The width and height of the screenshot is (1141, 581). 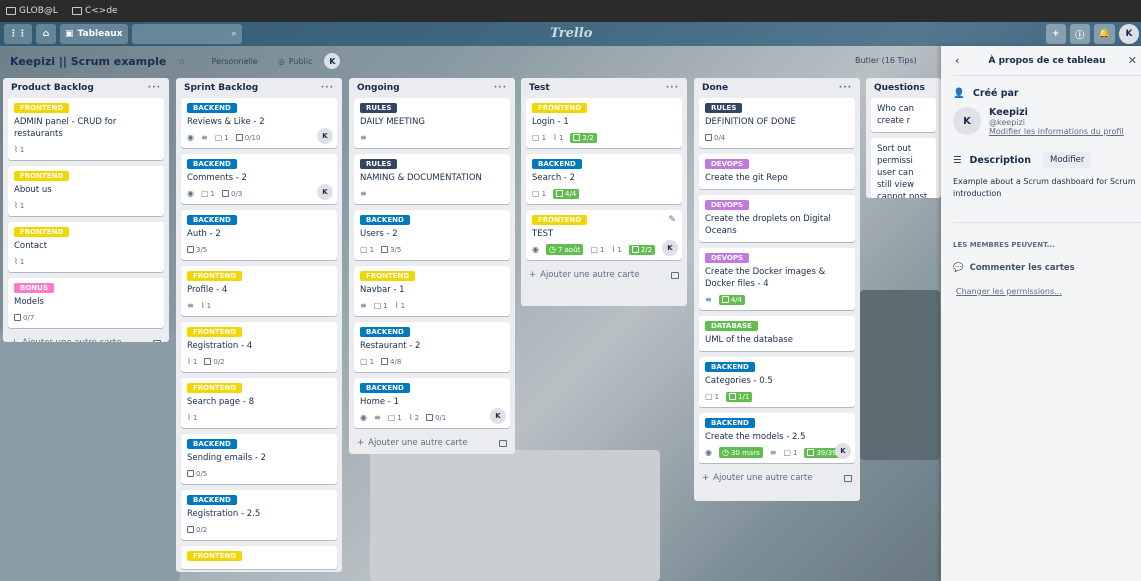 What do you see at coordinates (86, 88) in the screenshot?
I see `list-header: Product Backlog ···` at bounding box center [86, 88].